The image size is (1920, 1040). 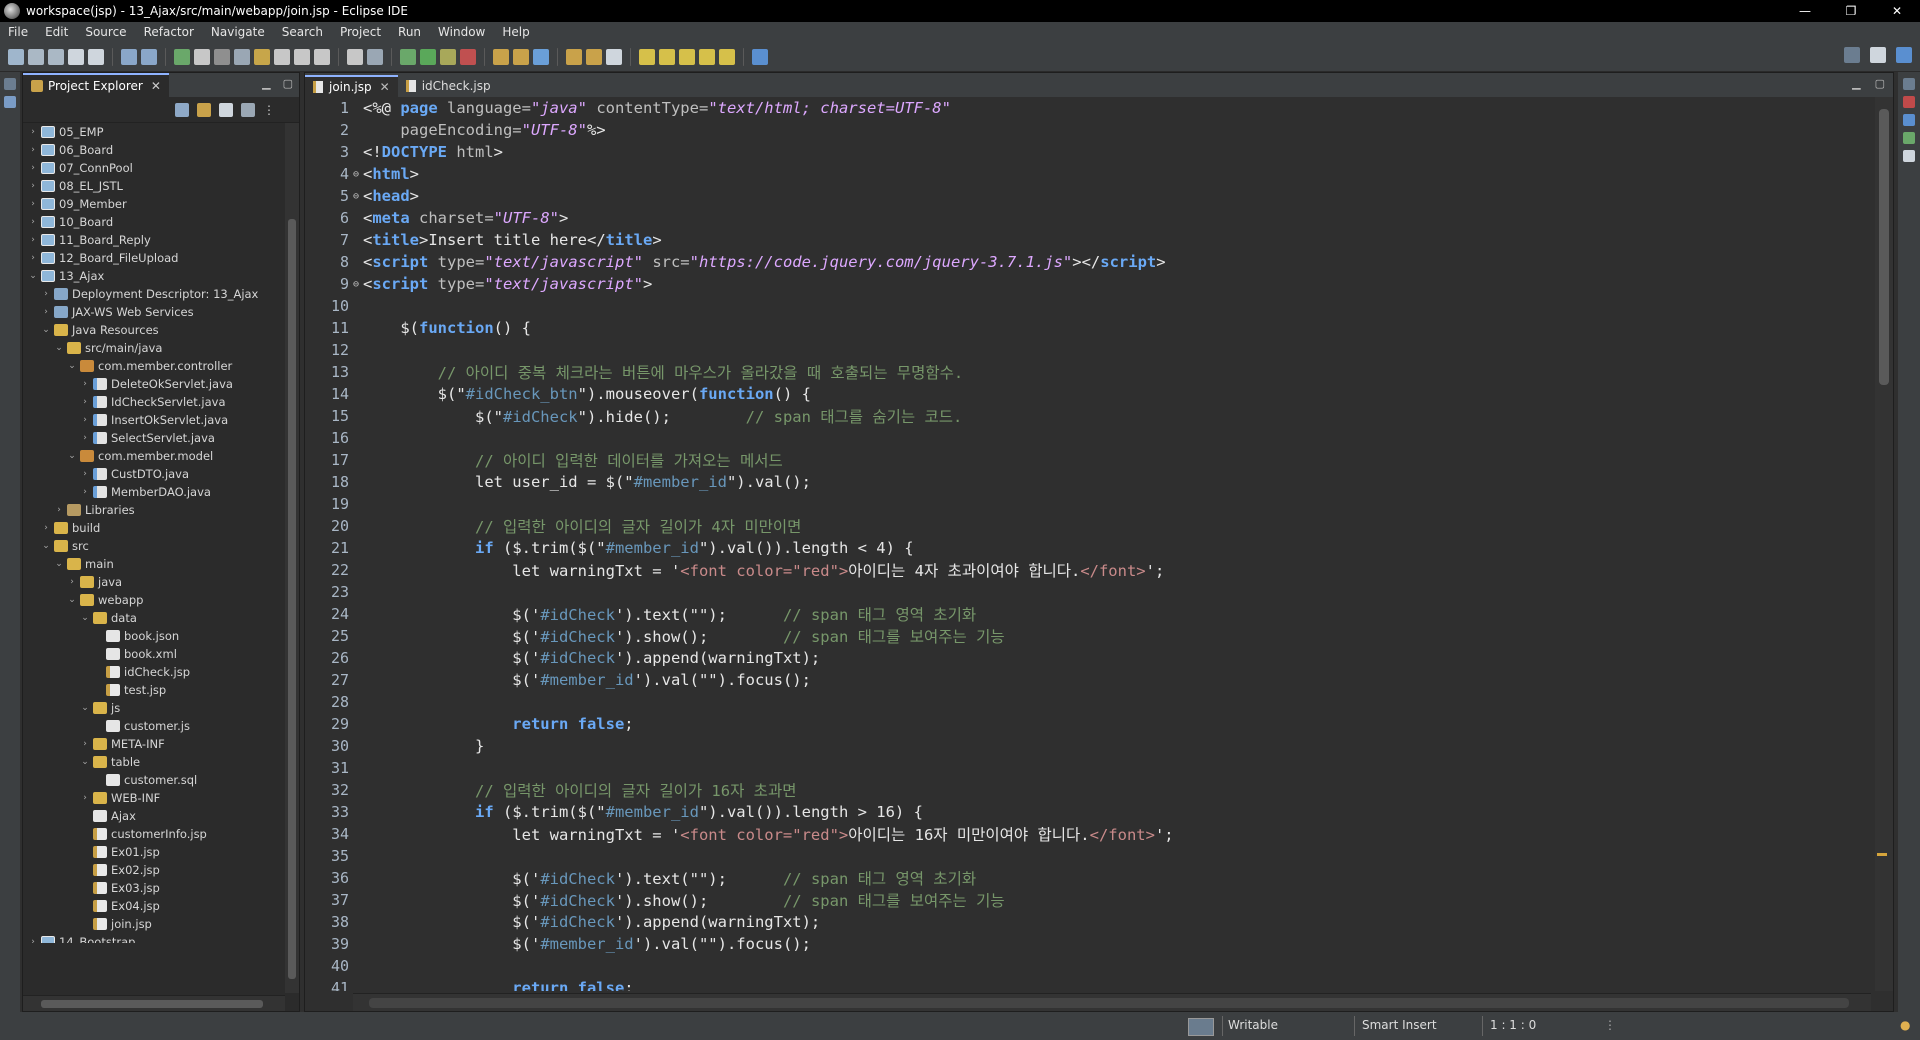 I want to click on code-line: 3 <!DOCTYPE html>, so click(x=1088, y=152).